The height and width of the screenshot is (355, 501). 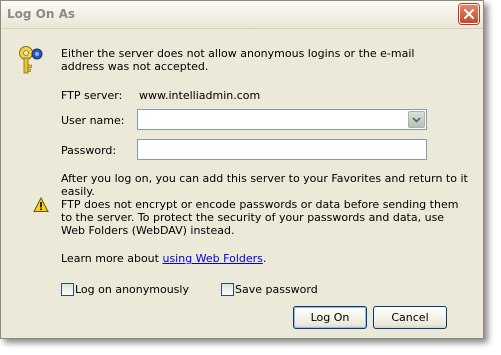 What do you see at coordinates (212, 258) in the screenshot?
I see `web-folders-link: using Web Folders` at bounding box center [212, 258].